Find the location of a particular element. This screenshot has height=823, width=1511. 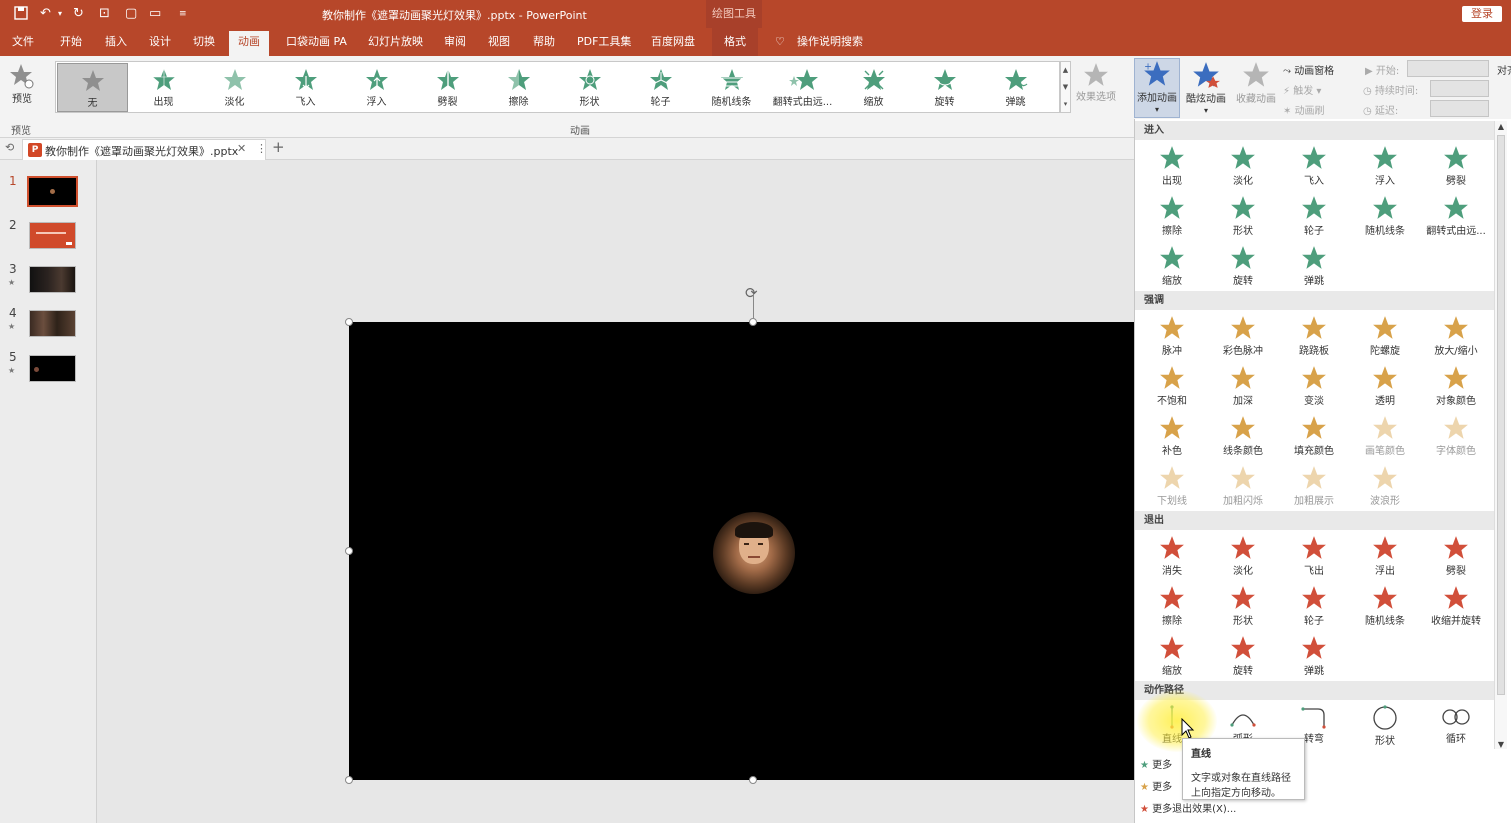

tab-pdf-tools: PDF工具集 is located at coordinates (604, 42).